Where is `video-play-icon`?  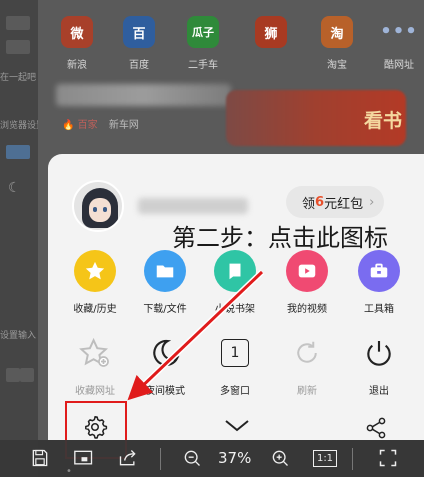
video-play-icon is located at coordinates (307, 271).